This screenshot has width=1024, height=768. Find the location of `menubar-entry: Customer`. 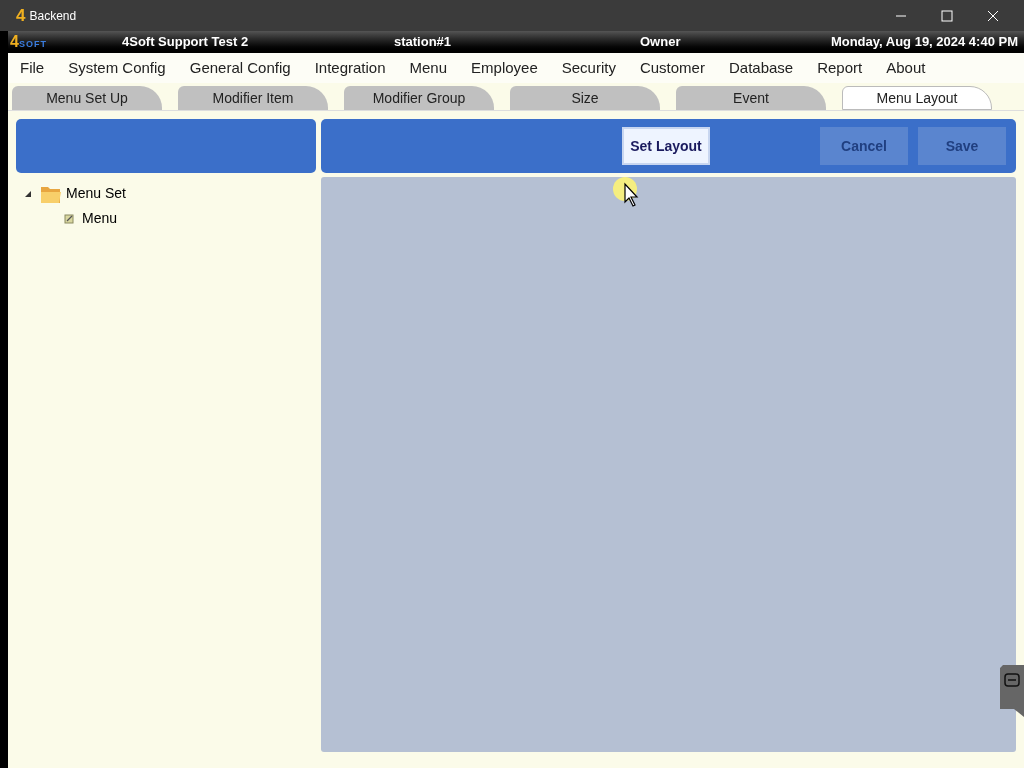

menubar-entry: Customer is located at coordinates (672, 68).